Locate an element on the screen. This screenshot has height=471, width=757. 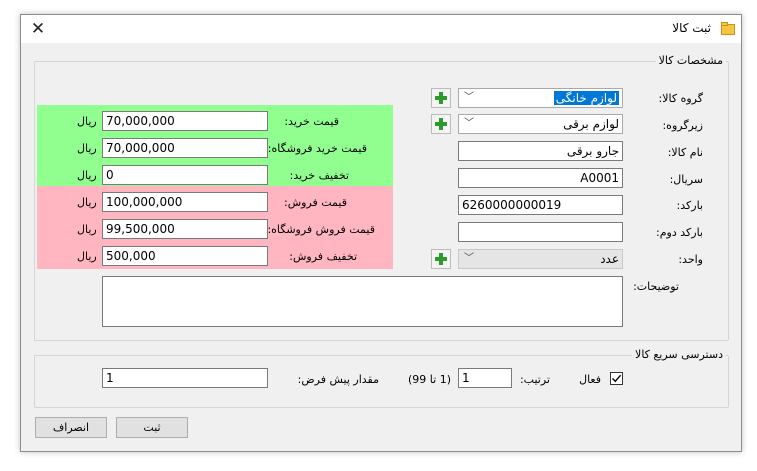
purchase-discount-label: تخفیف خرید: is located at coordinates (319, 175).